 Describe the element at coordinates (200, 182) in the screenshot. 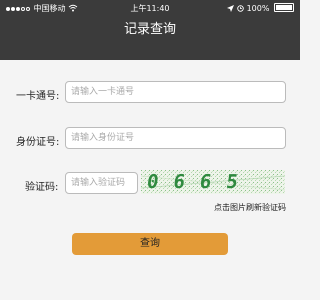

I see `captcha-text: 0665` at that location.